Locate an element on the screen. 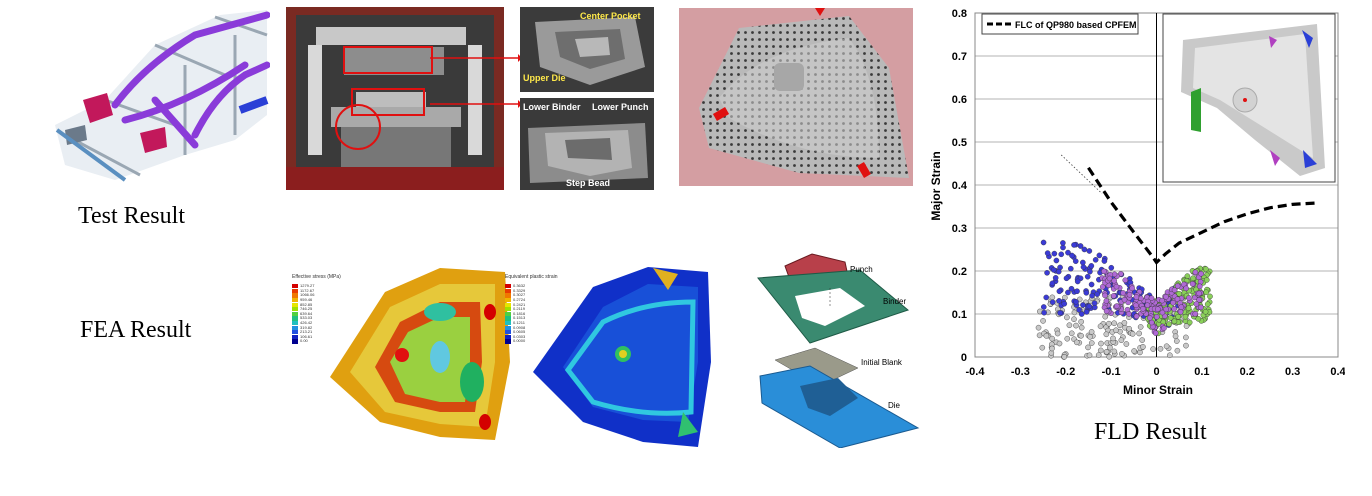 Image resolution: width=1372 pixels, height=496 pixels. x-tick-label: 0.1 is located at coordinates (1201, 372).